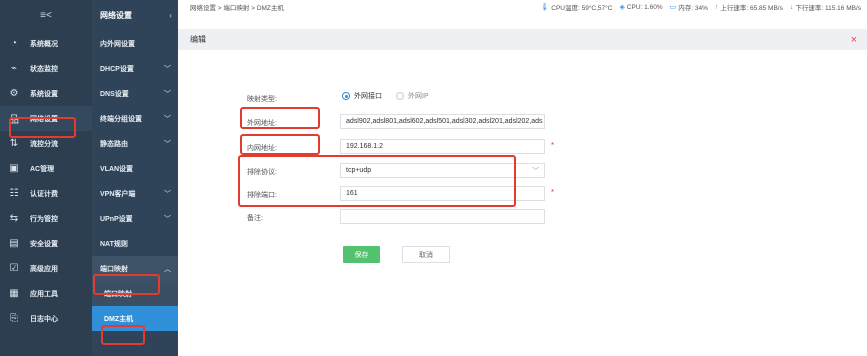  I want to click on sidebar-item-label: 状态监控, so click(44, 69).